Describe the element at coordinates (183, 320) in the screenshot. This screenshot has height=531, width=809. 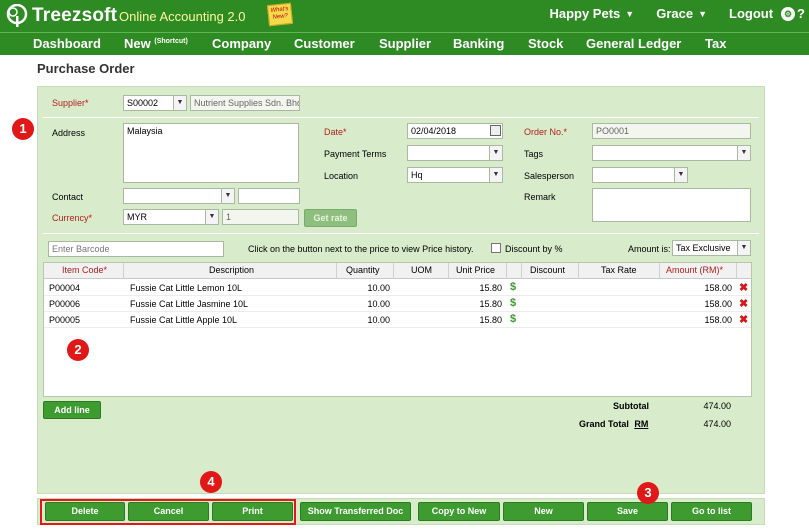
I see `cell-description: Fussie Cat Little Apple 10L` at that location.